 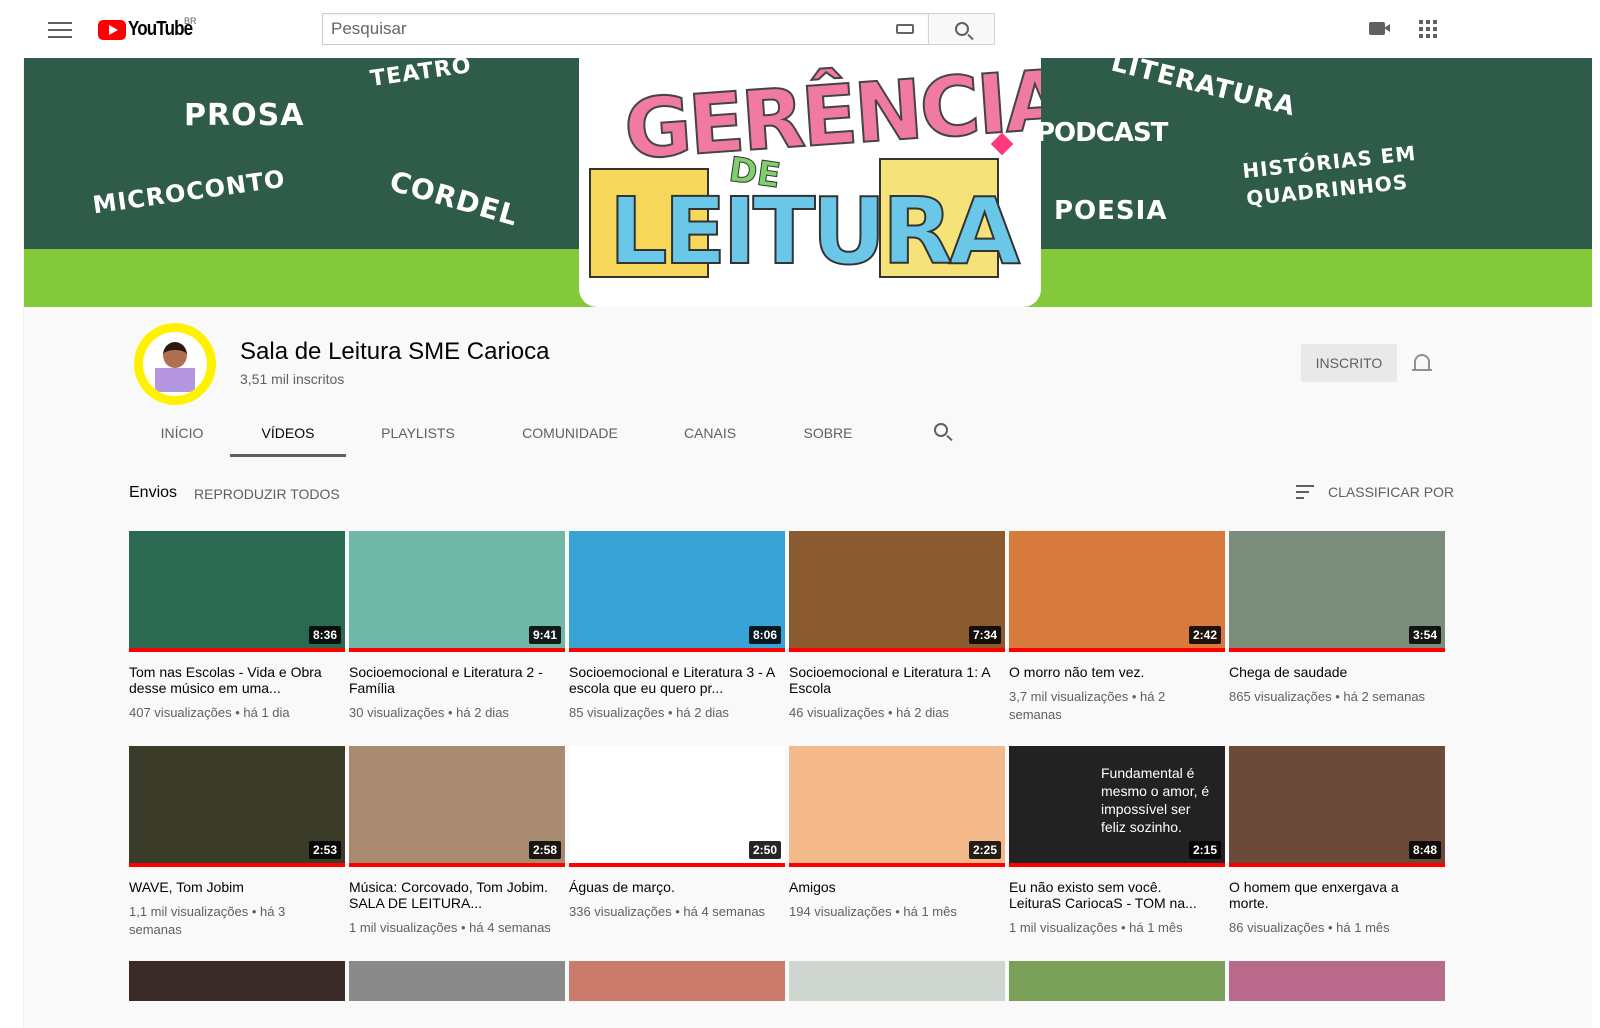 I want to click on menu-icon, so click(x=60, y=29).